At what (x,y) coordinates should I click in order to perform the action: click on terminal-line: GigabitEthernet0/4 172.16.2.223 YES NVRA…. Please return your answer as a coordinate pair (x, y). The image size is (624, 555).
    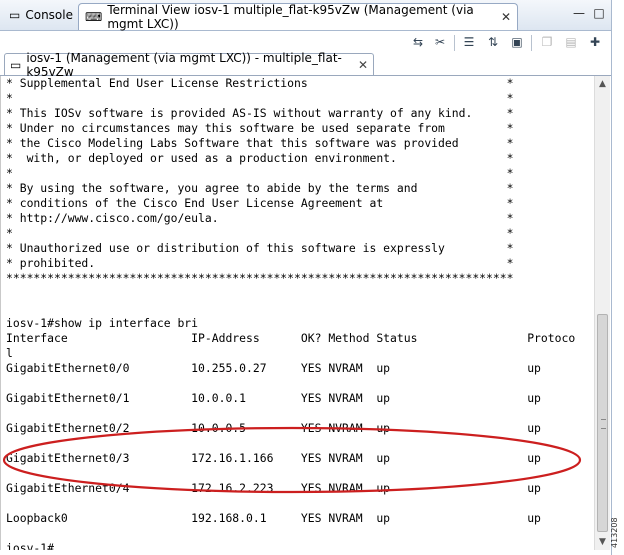
    Looking at the image, I should click on (273, 488).